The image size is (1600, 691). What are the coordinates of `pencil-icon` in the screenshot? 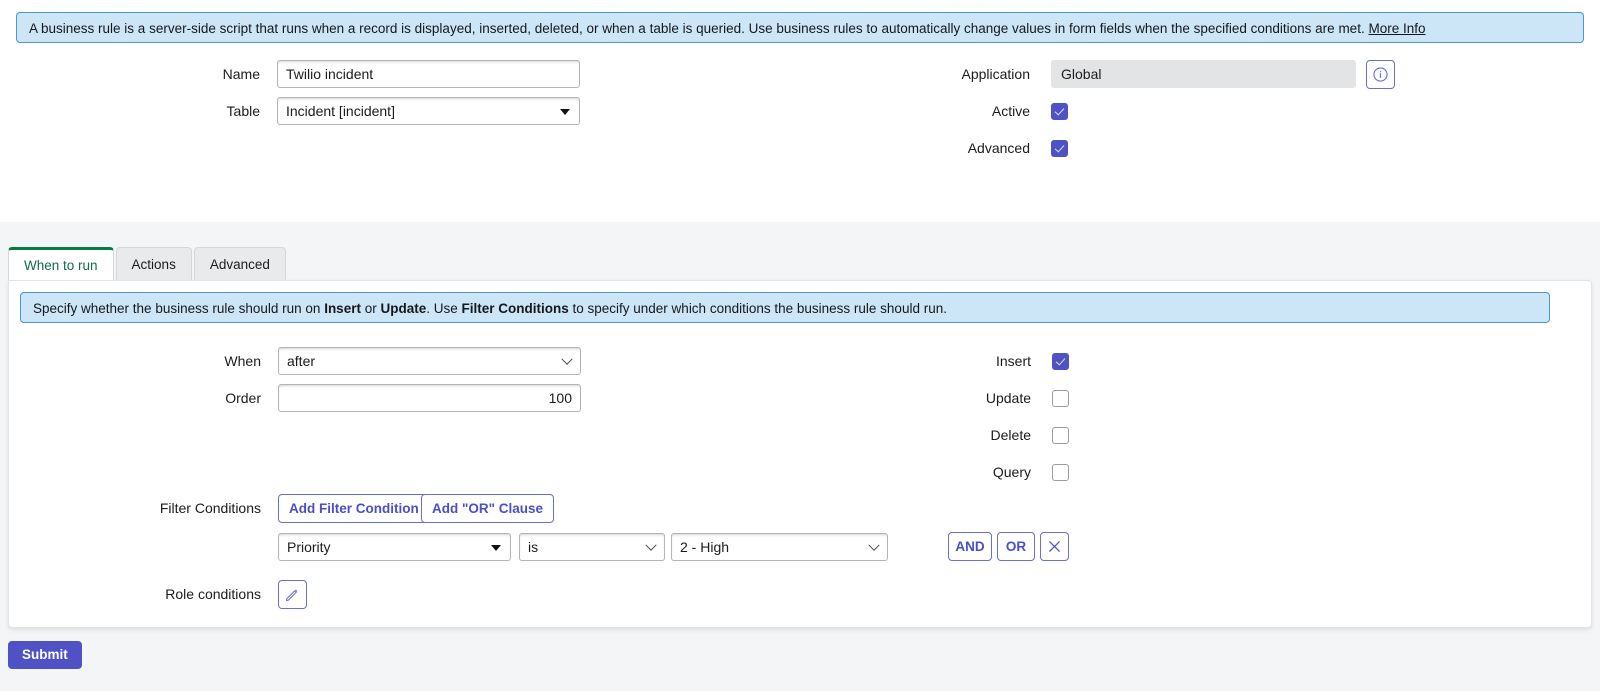 It's located at (291, 595).